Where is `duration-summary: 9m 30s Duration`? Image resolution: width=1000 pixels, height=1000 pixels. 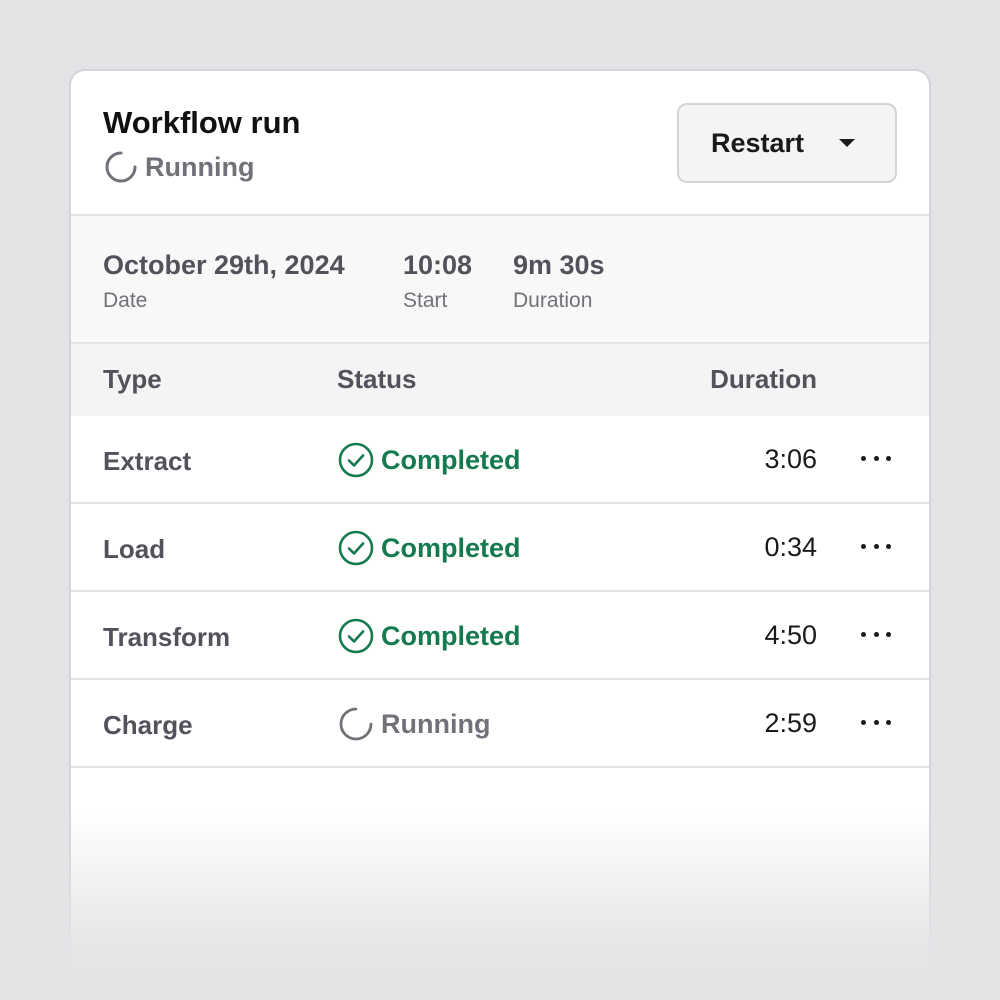 duration-summary: 9m 30s Duration is located at coordinates (559, 281).